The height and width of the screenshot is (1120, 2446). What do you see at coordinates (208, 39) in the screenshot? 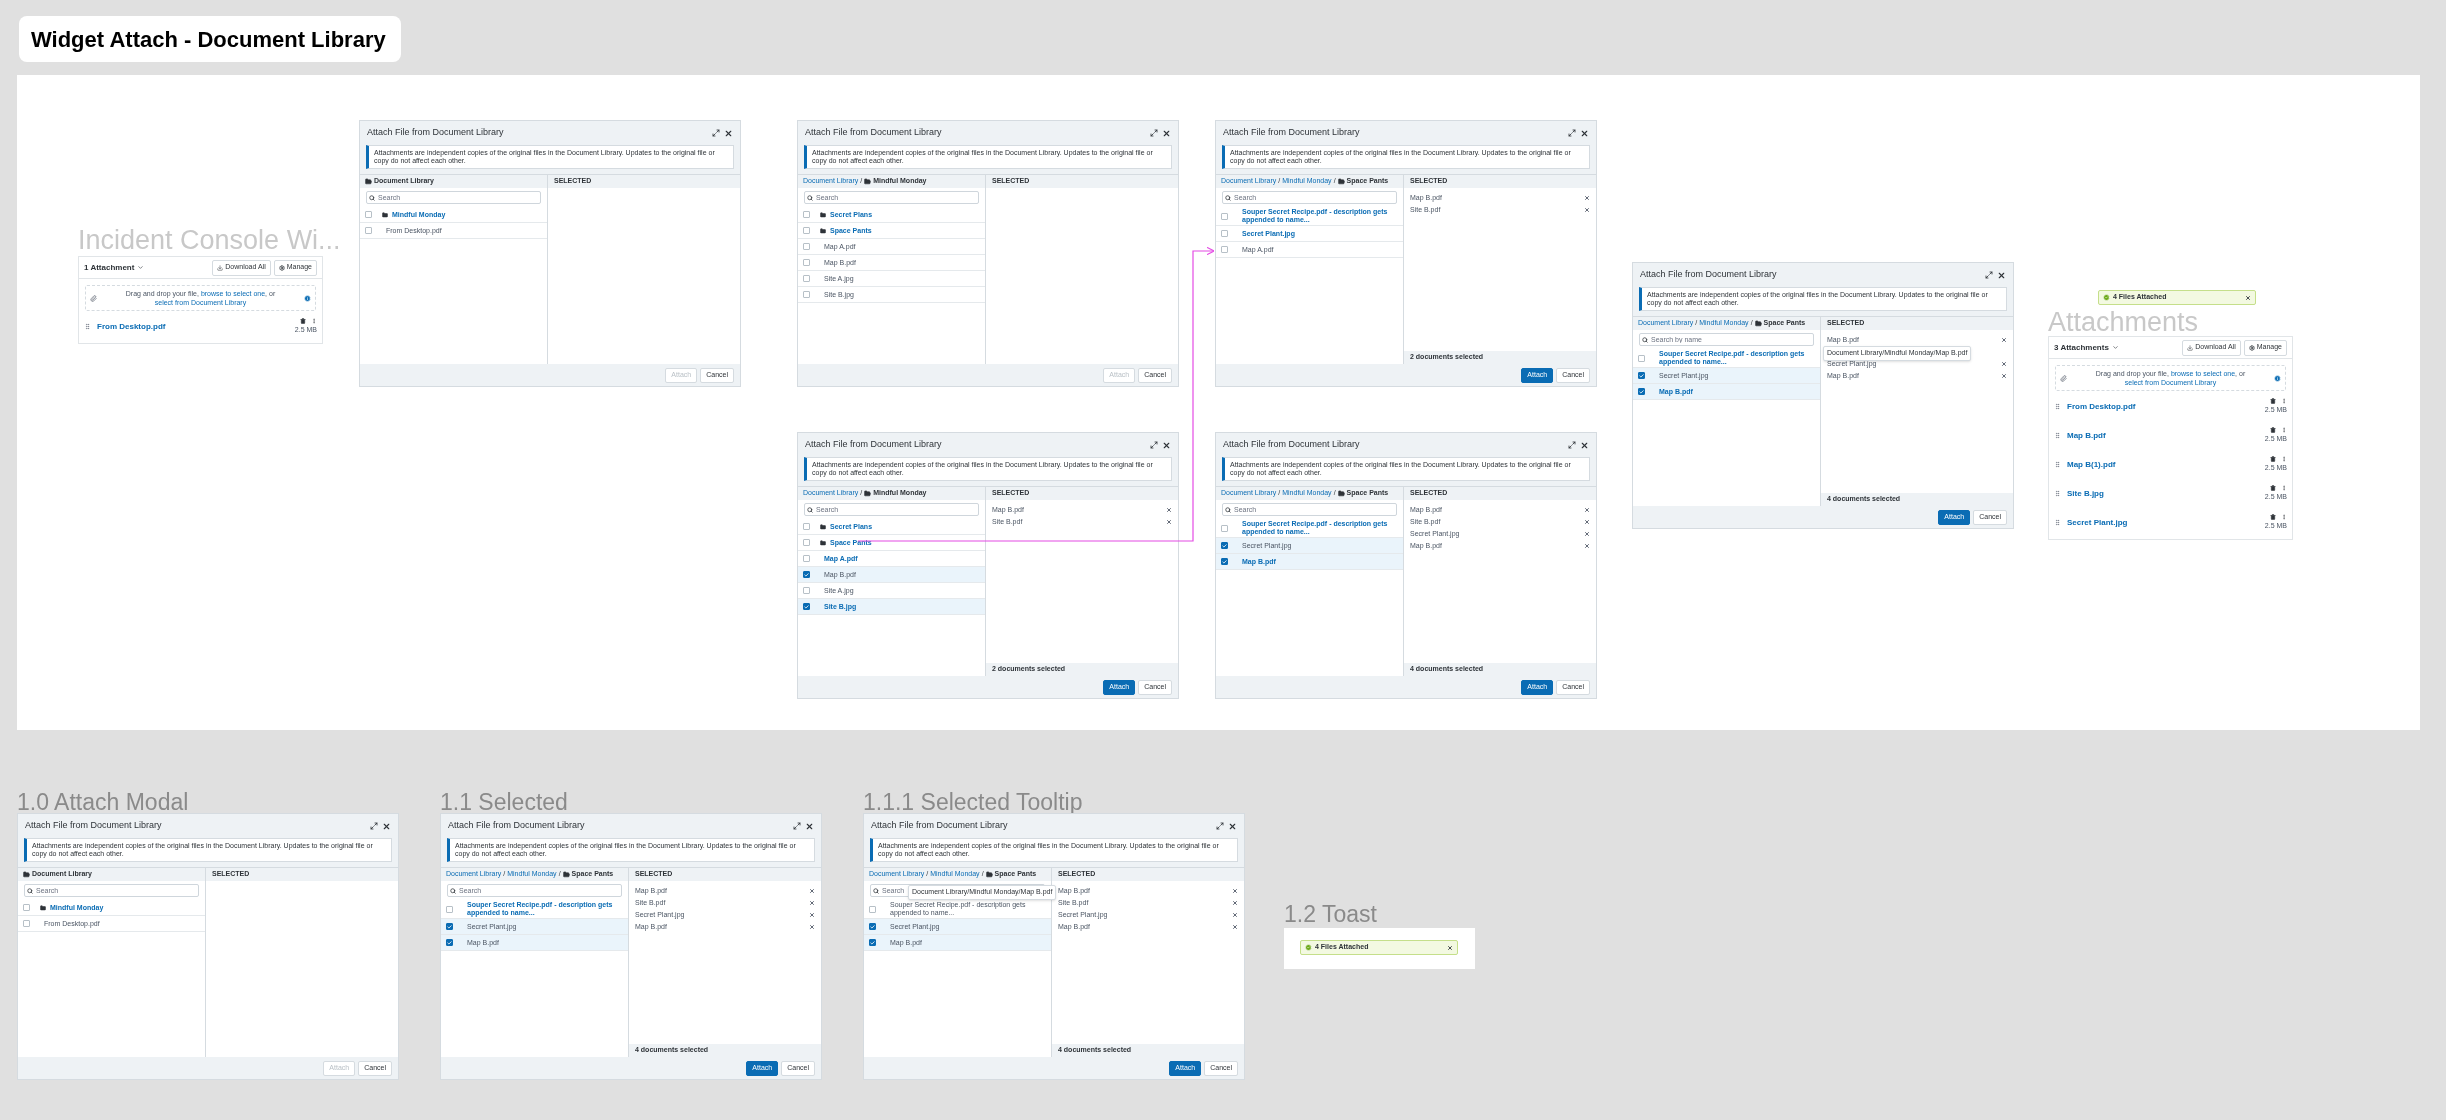
I see `page-title: Widget Attach - Document Library` at bounding box center [208, 39].